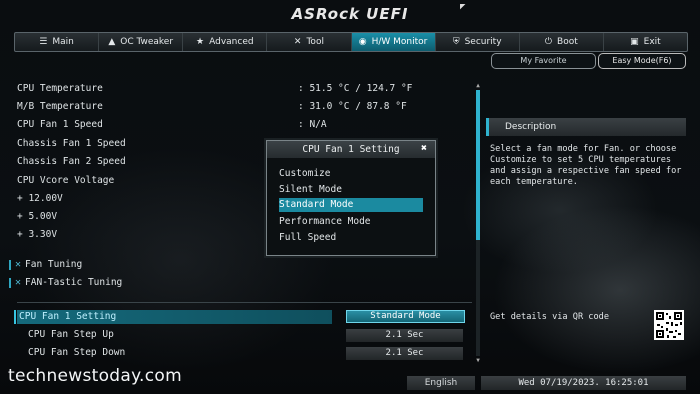 This screenshot has width=700, height=394. What do you see at coordinates (478, 360) in the screenshot?
I see `scroll-down-arrow-icon: ▼` at bounding box center [478, 360].